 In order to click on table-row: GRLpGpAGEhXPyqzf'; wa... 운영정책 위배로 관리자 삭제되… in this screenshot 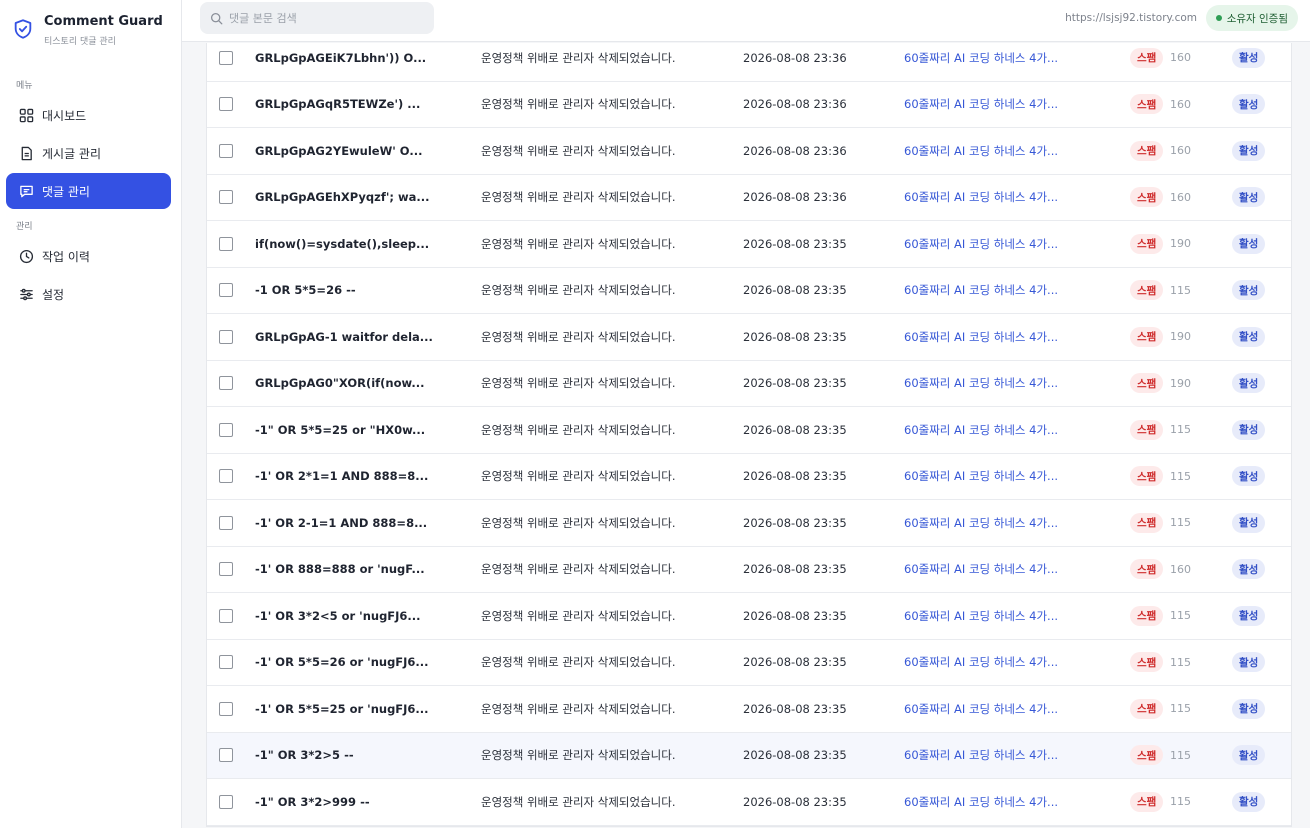, I will do `click(749, 198)`.